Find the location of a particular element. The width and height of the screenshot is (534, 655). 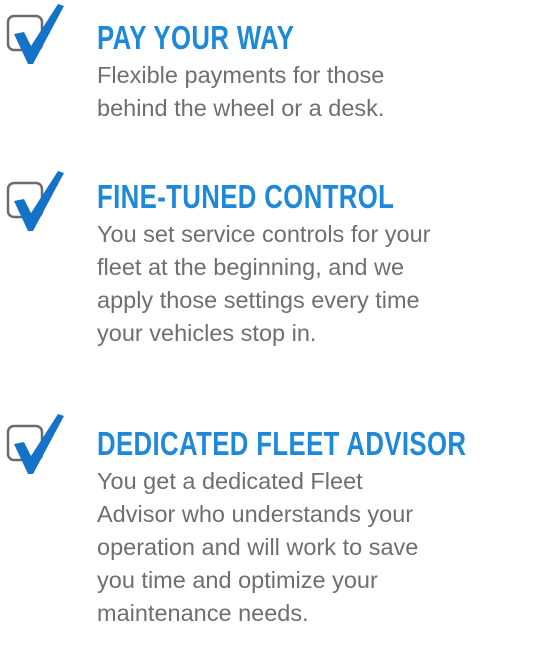

feature-description-line: apply those settings every time is located at coordinates (258, 300).